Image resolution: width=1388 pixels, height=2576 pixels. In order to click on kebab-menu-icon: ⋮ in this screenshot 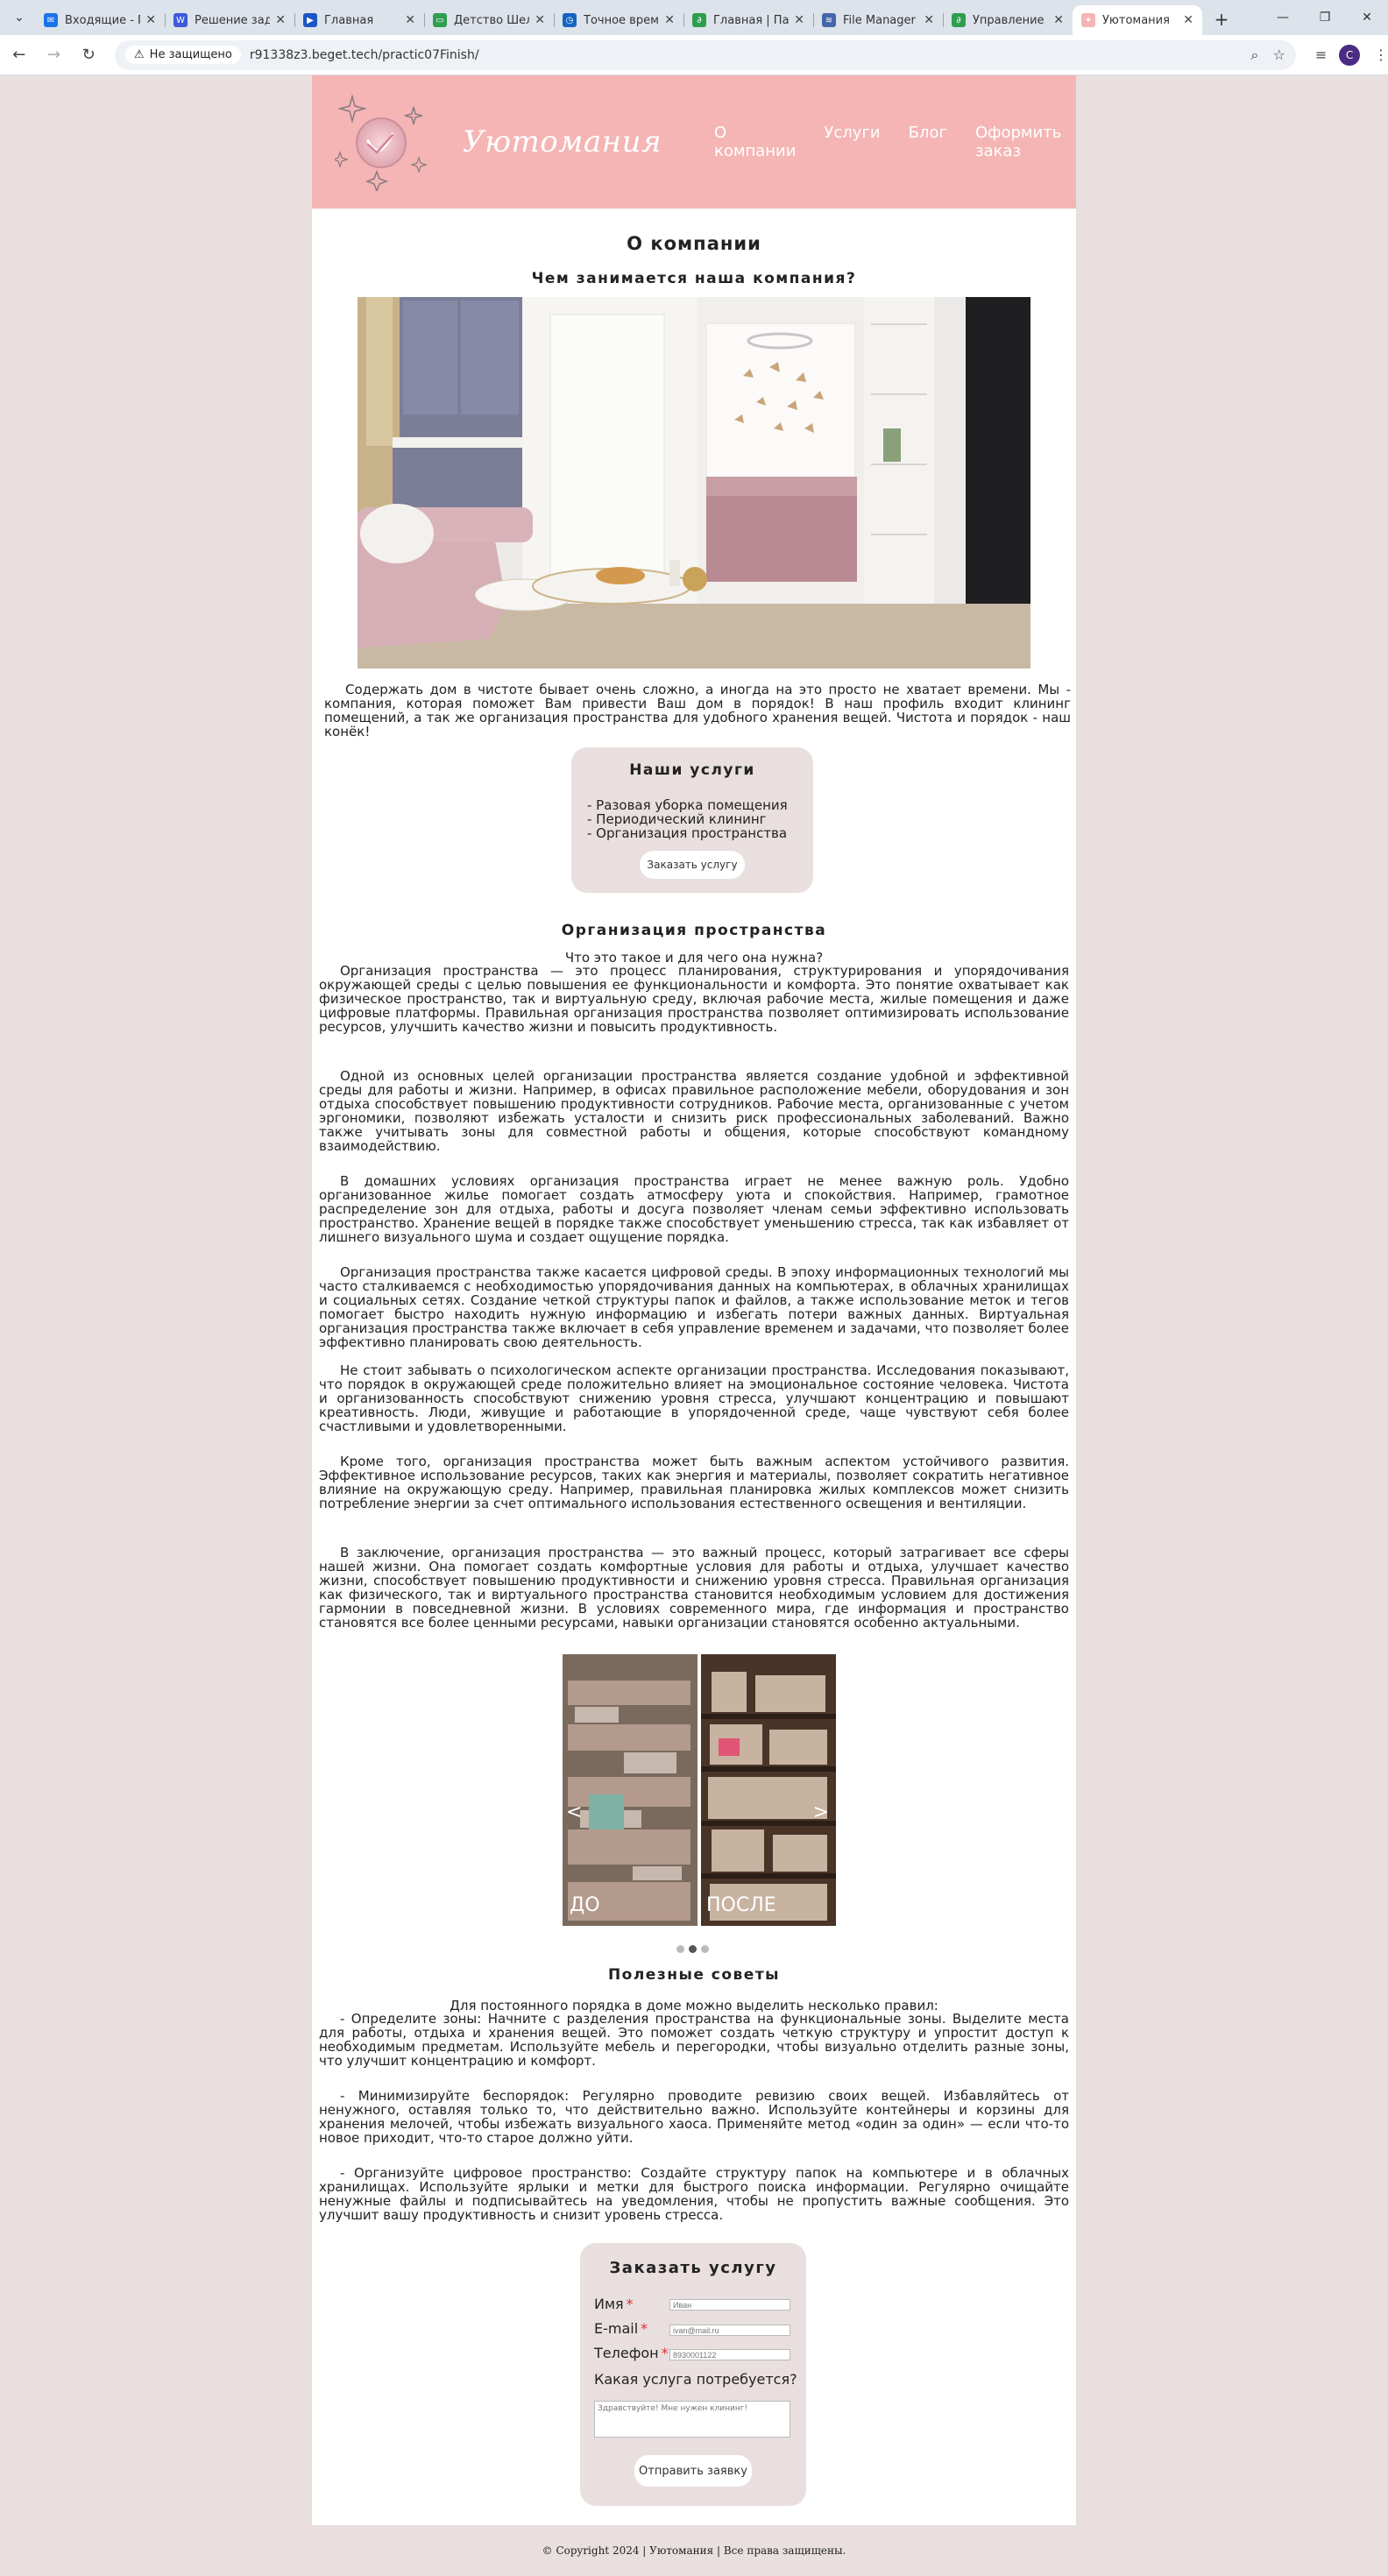, I will do `click(1381, 54)`.